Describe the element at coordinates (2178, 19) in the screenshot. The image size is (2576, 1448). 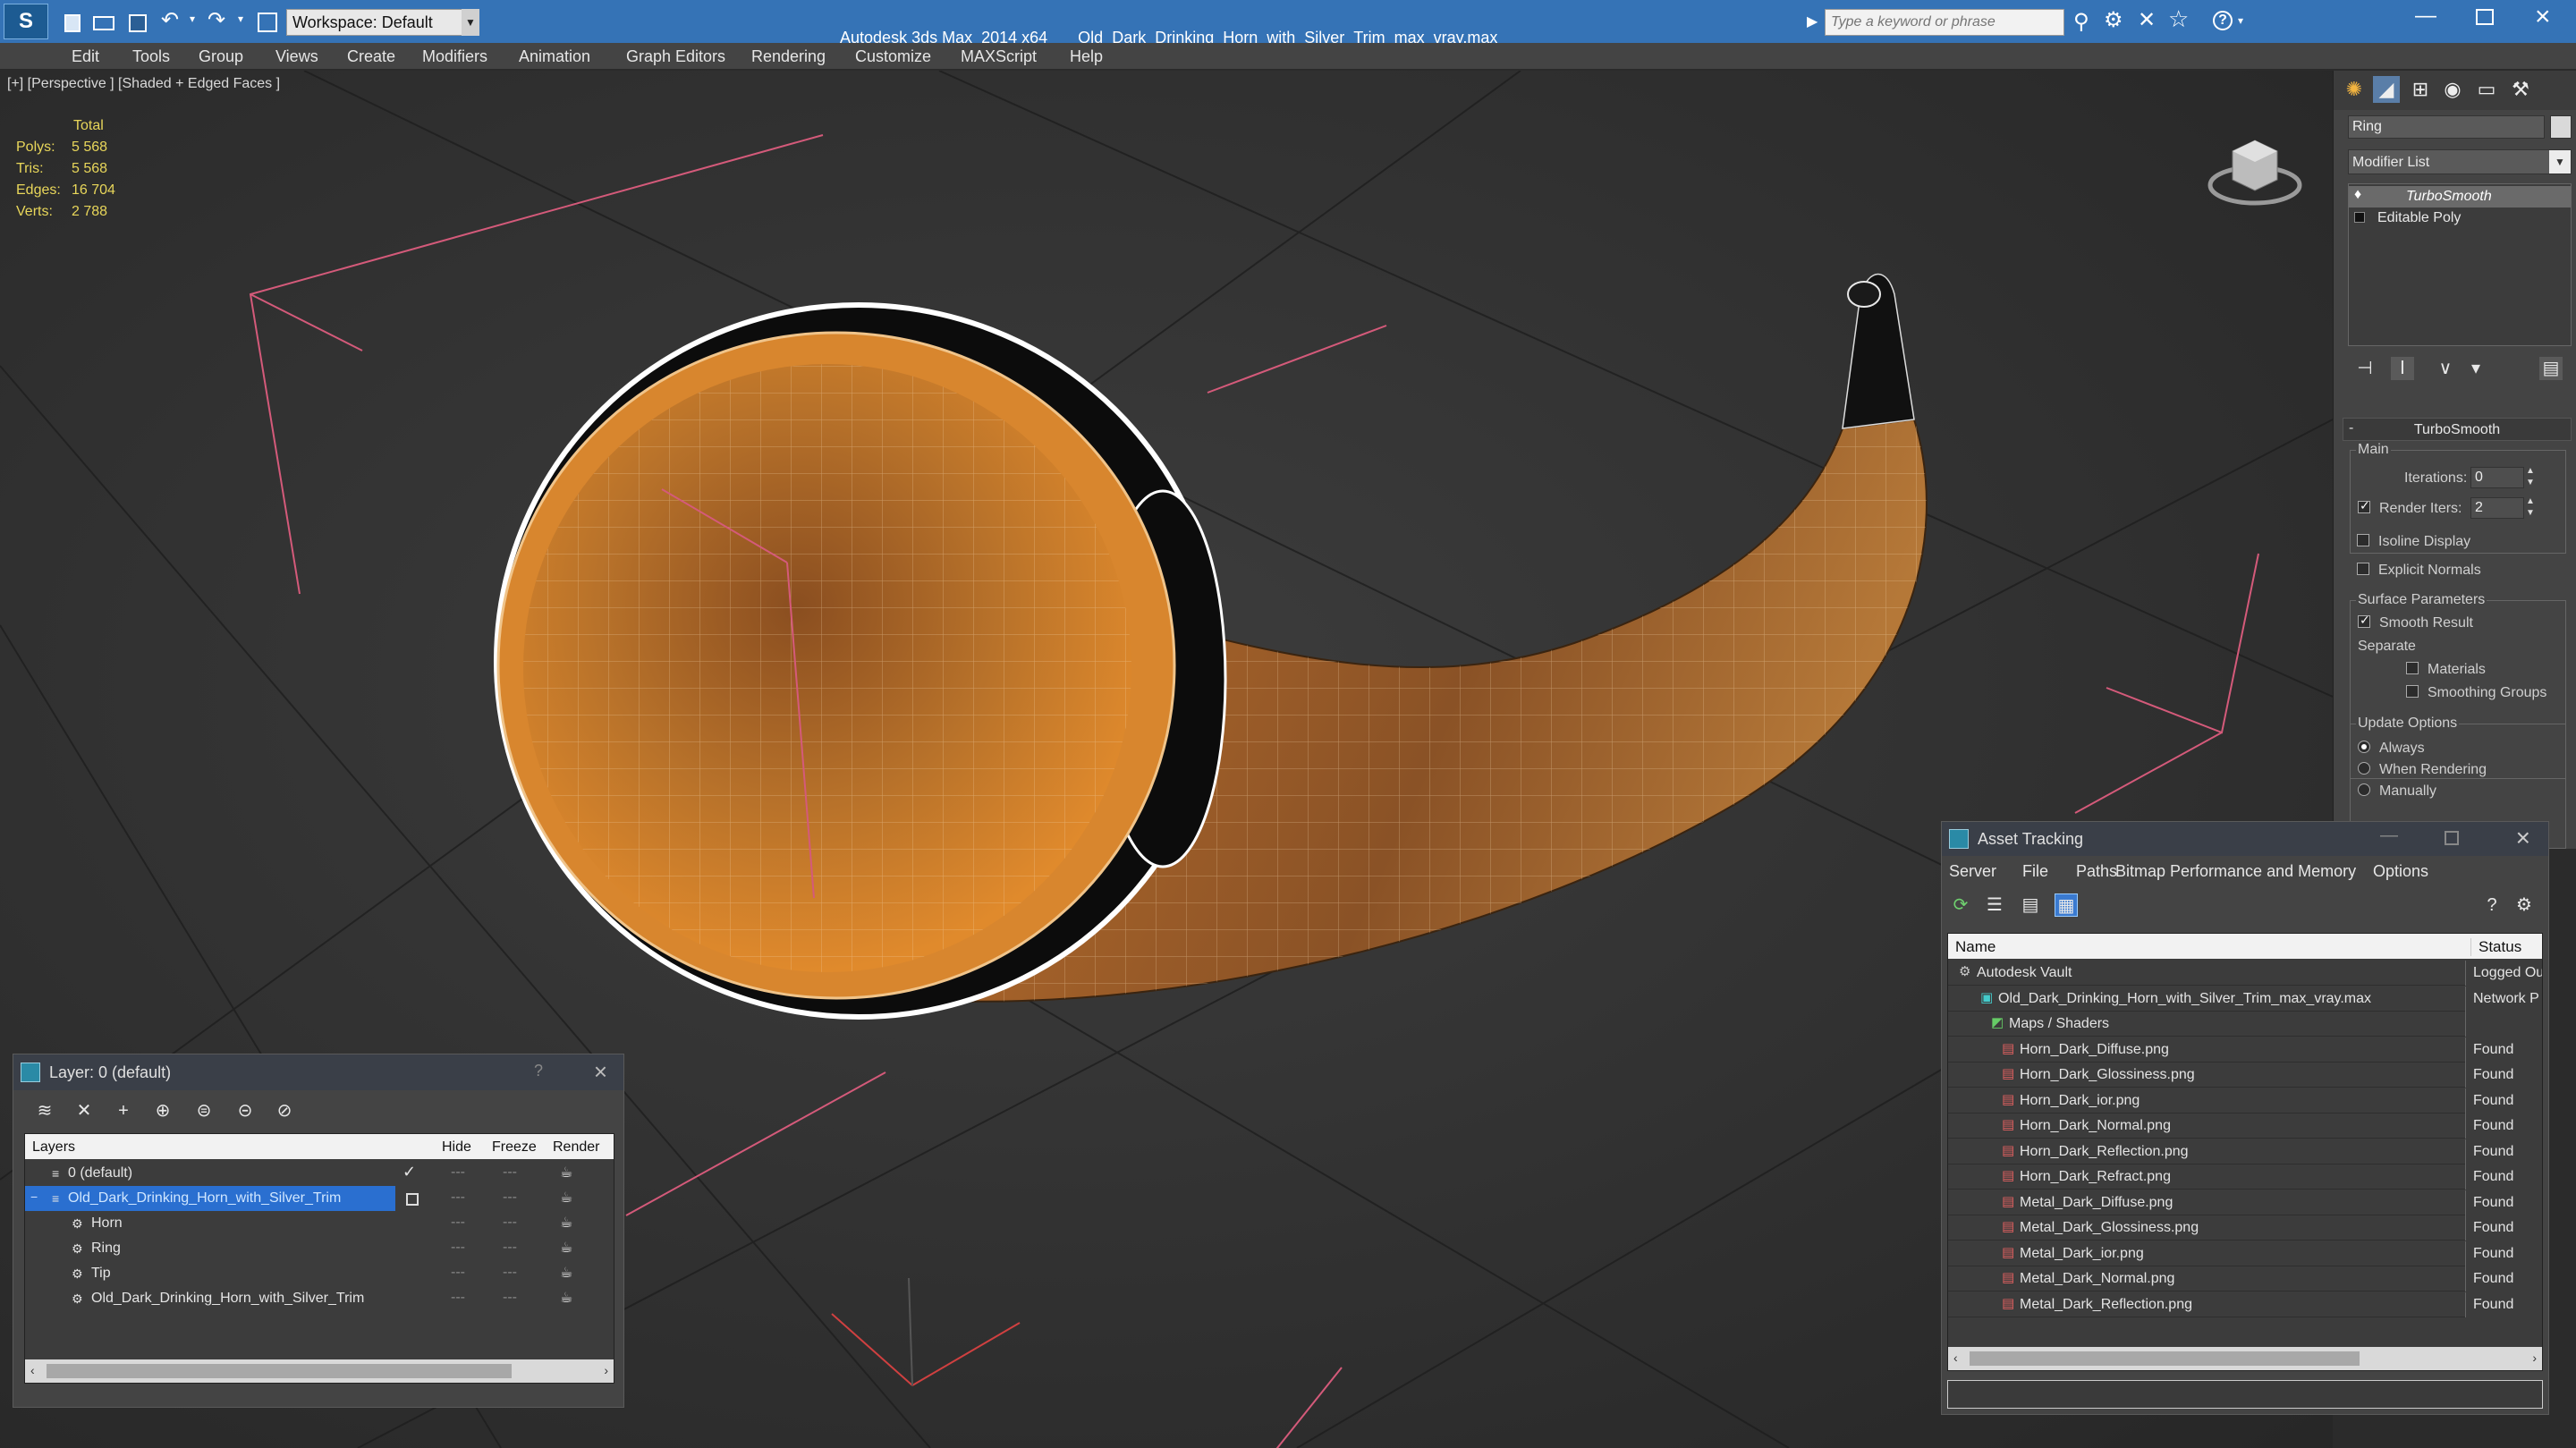
I see `favorites-icon: ☆` at that location.